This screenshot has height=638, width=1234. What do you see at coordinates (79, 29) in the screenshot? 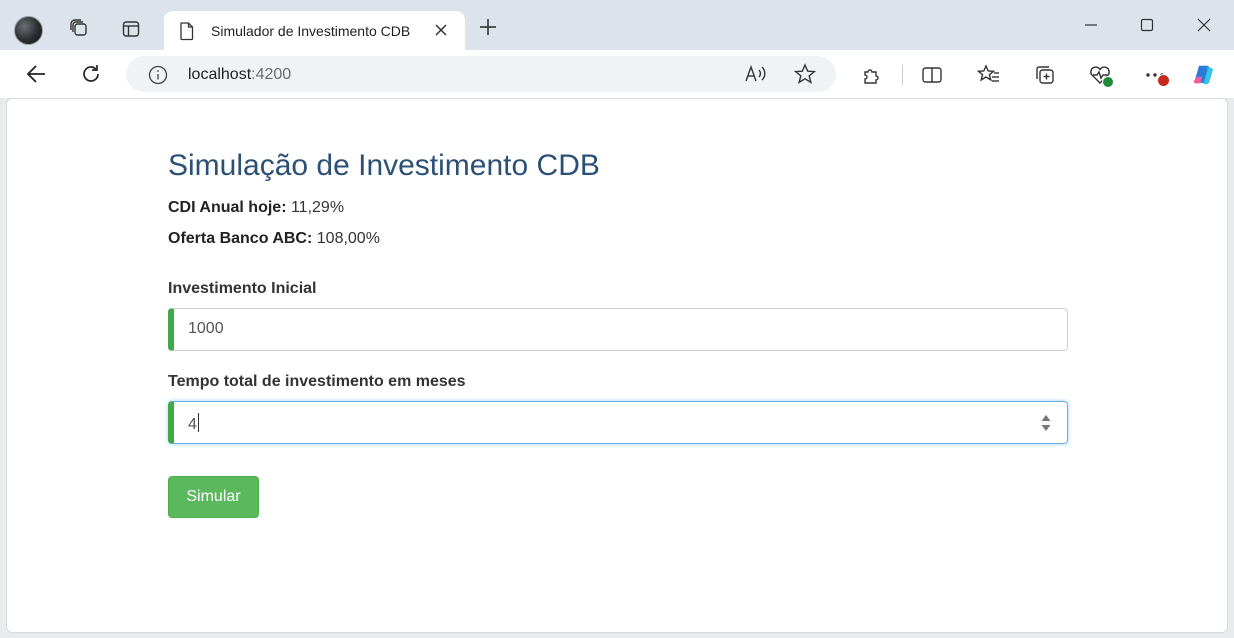
I see `workspaces-icon` at bounding box center [79, 29].